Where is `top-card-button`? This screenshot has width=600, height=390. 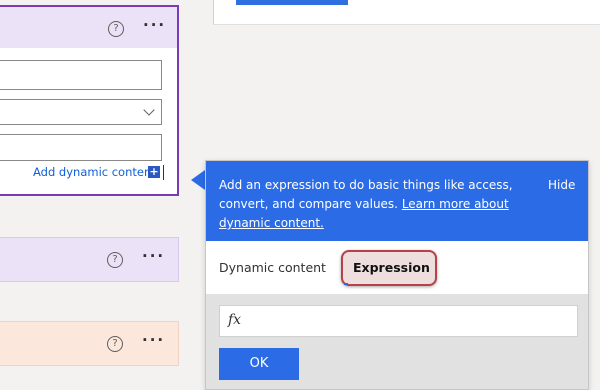
top-card-button is located at coordinates (292, 2).